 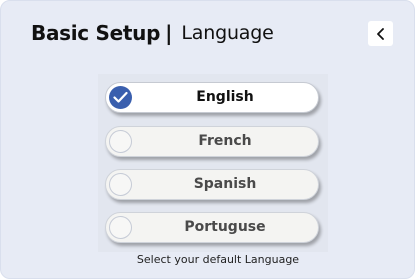 I want to click on language-option-label: Portuguse, so click(x=225, y=227).